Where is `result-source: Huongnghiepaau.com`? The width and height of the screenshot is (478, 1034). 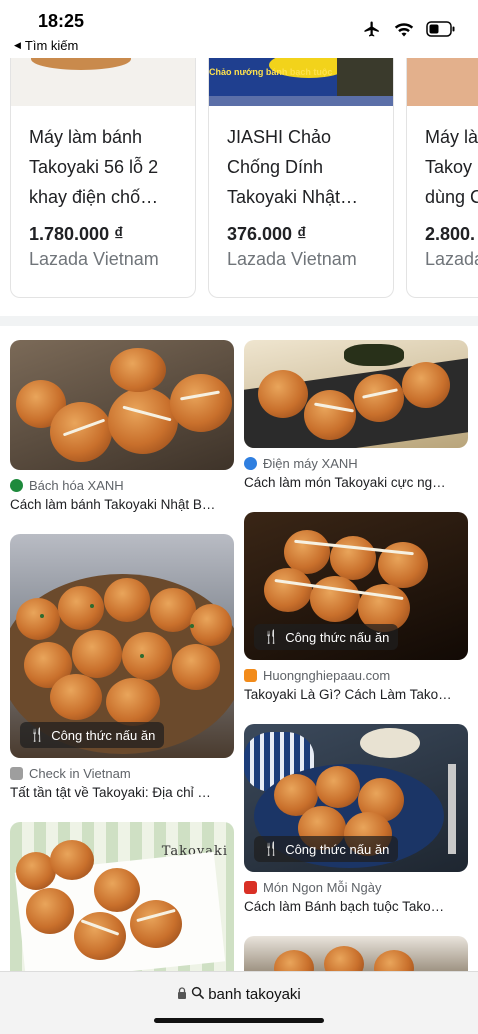 result-source: Huongnghiepaau.com is located at coordinates (356, 675).